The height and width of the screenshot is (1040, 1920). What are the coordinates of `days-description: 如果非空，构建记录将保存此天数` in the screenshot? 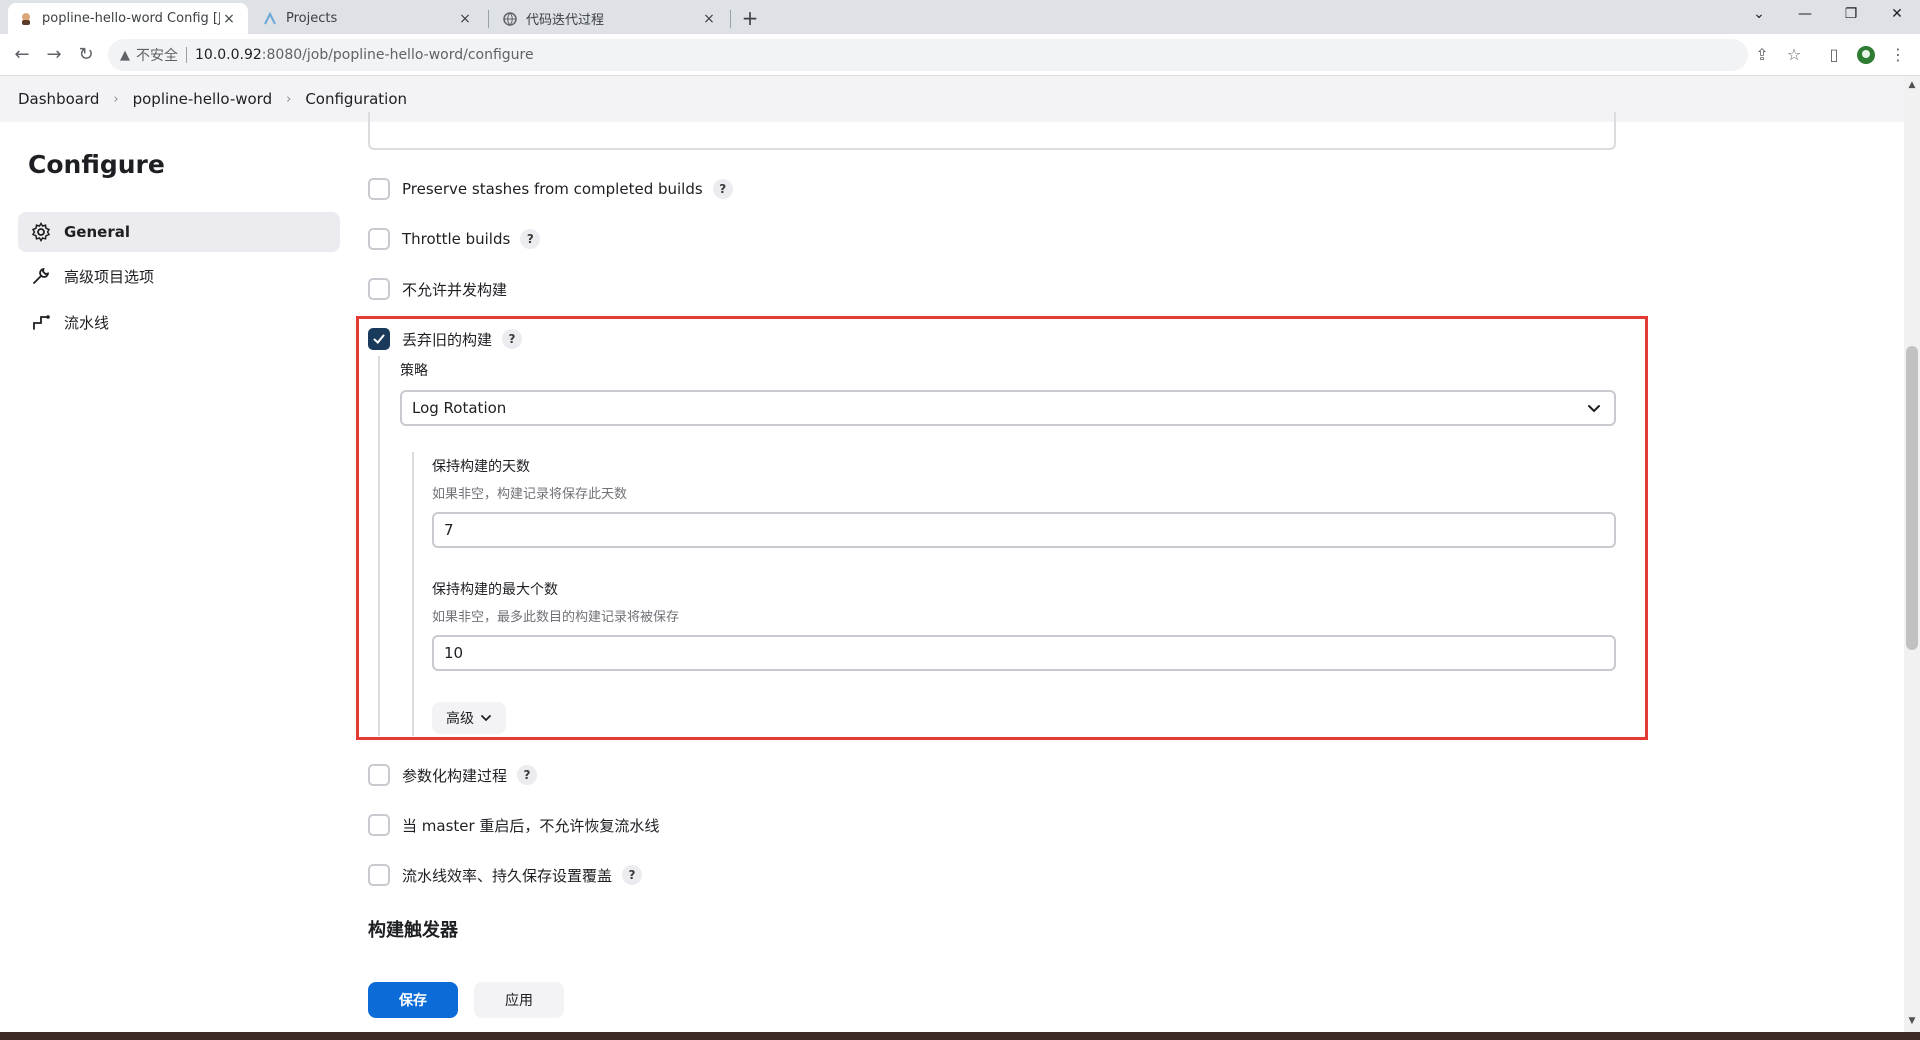 It's located at (530, 494).